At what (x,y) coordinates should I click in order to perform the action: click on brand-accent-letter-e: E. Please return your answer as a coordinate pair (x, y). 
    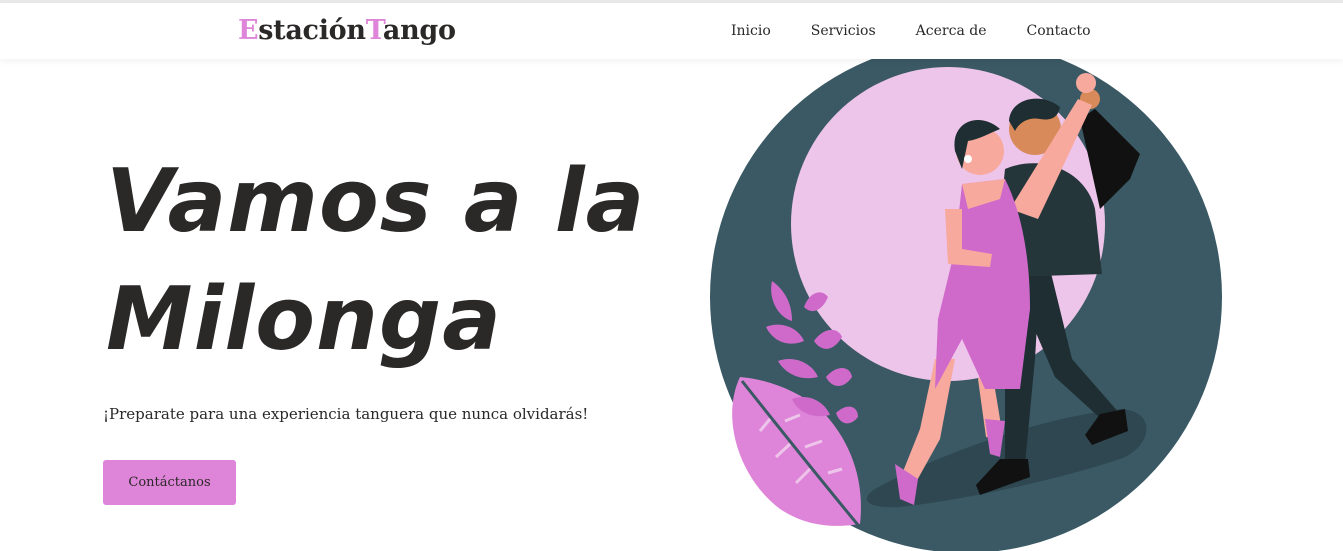
    Looking at the image, I should click on (248, 30).